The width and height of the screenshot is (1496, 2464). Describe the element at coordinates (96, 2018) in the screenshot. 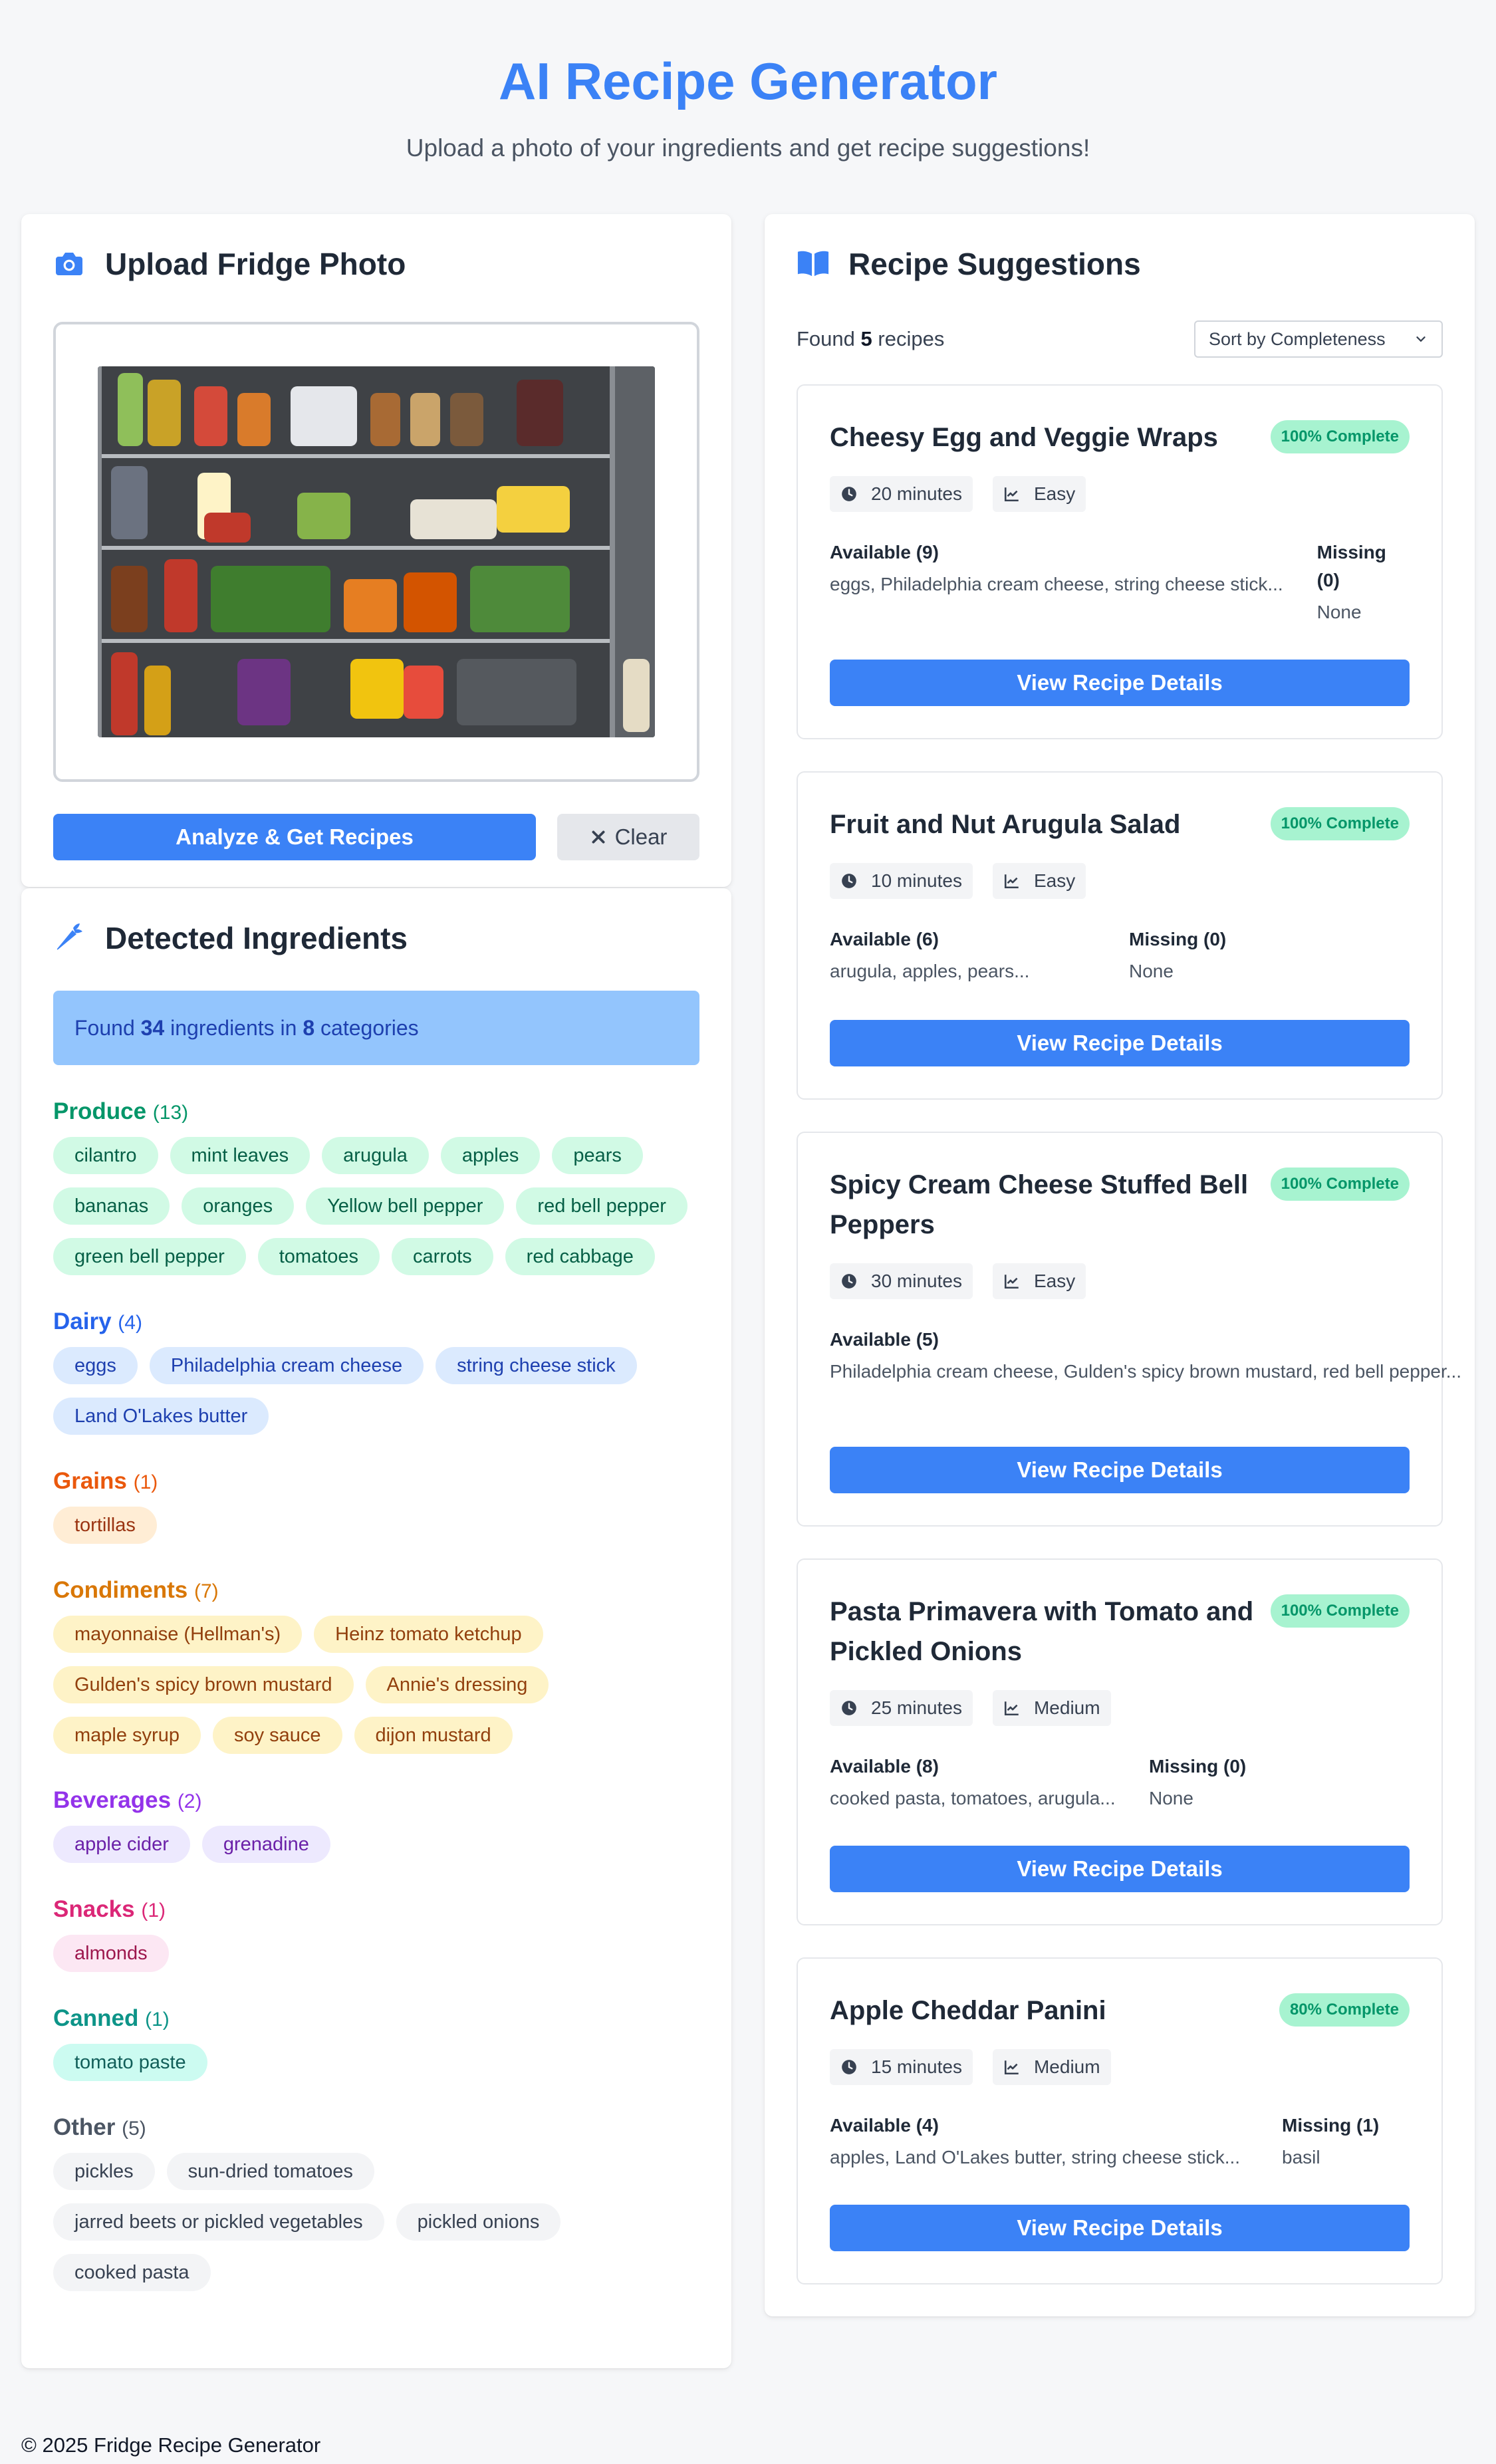

I see `category-name: Canned` at that location.